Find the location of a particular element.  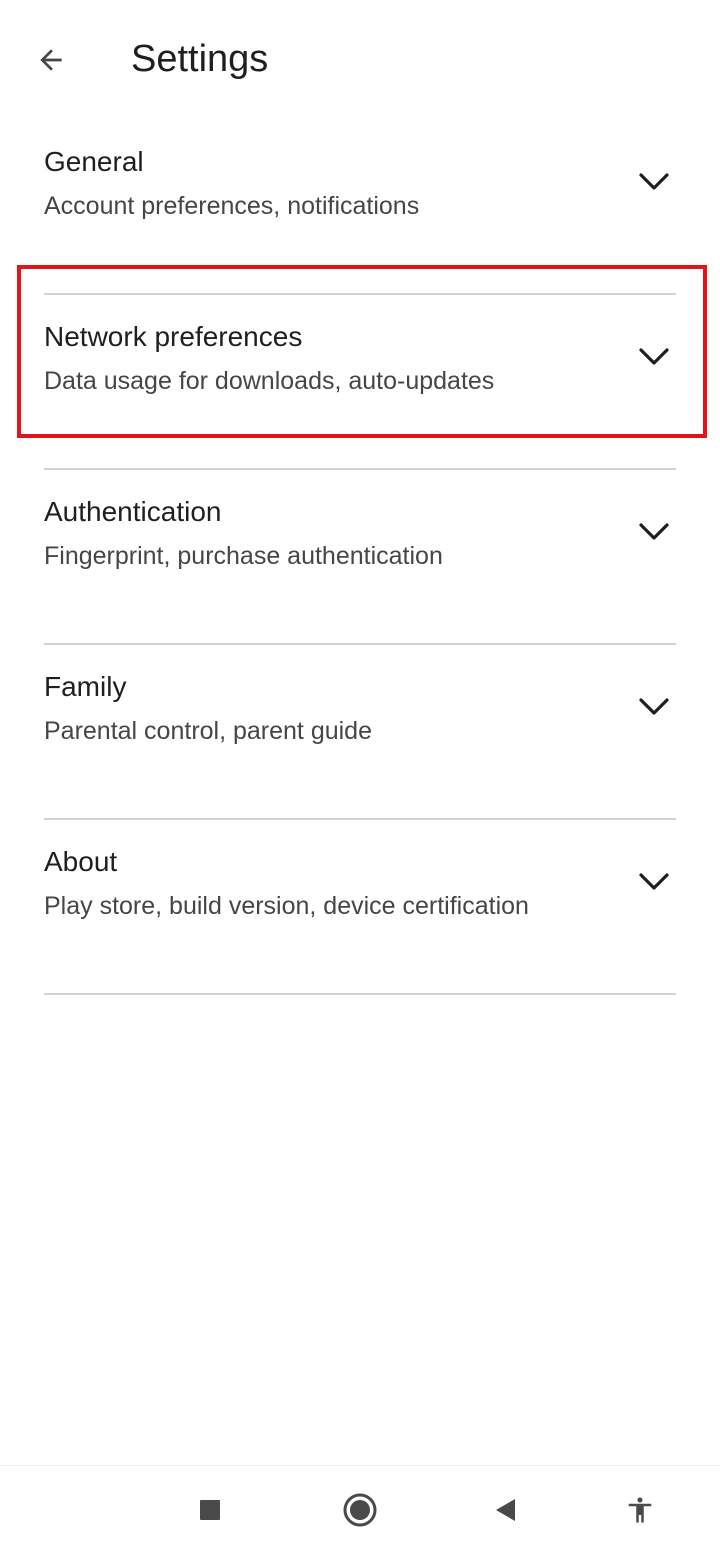

settings-item-subtitle: Parental control, parent guide is located at coordinates (208, 731).